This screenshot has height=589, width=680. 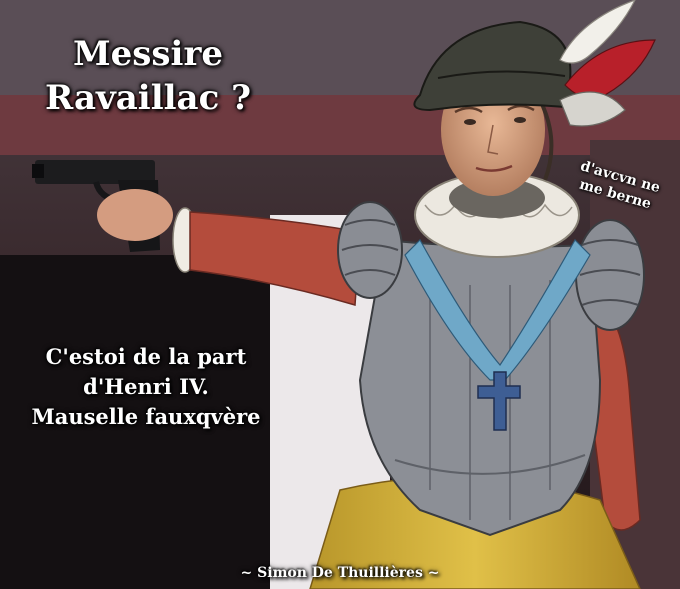 I want to click on quote-line-2: d'Henri IV., so click(x=146, y=386).